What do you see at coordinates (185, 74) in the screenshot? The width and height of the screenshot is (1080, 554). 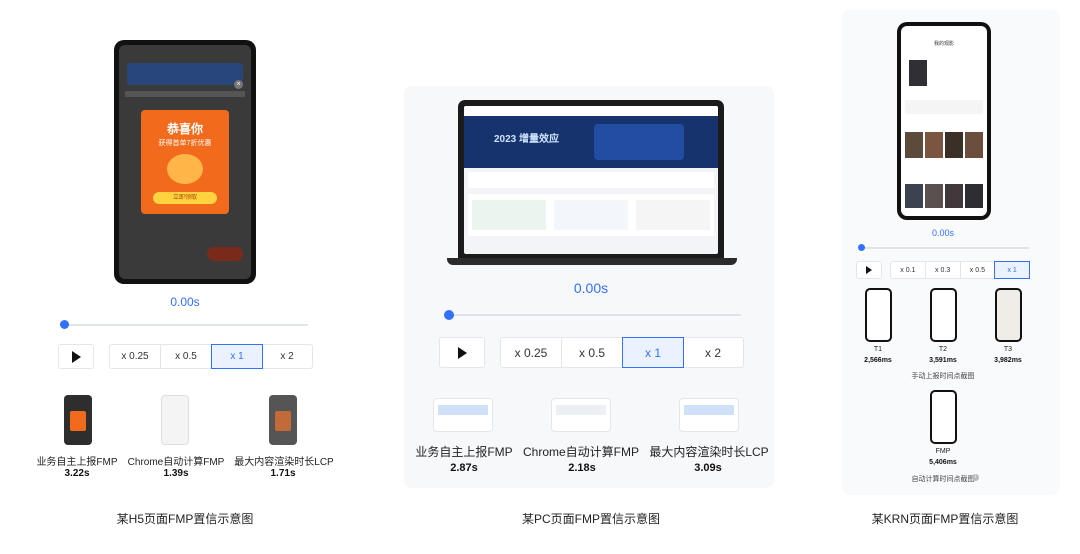 I see `h5-header-bar` at bounding box center [185, 74].